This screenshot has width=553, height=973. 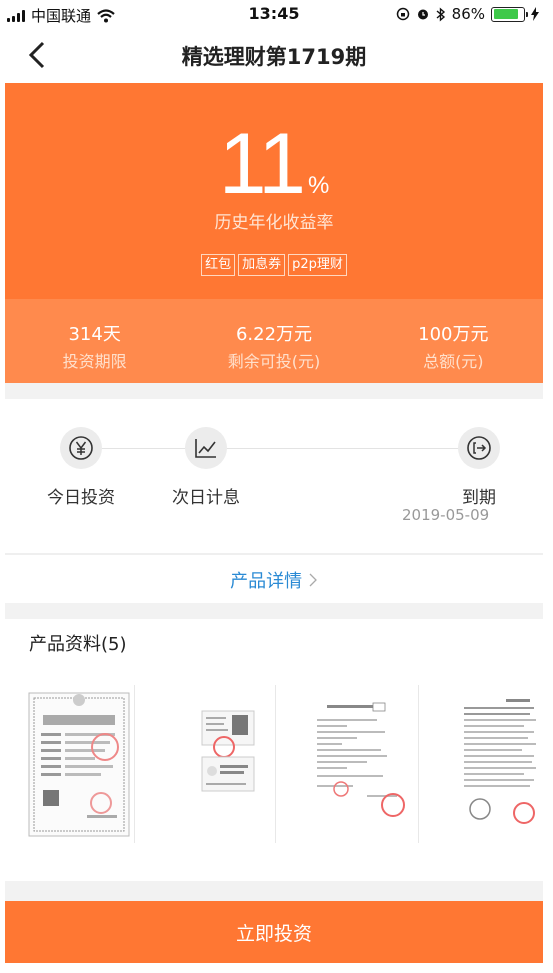 I want to click on tag-rate-coupon: 加息券, so click(x=262, y=265).